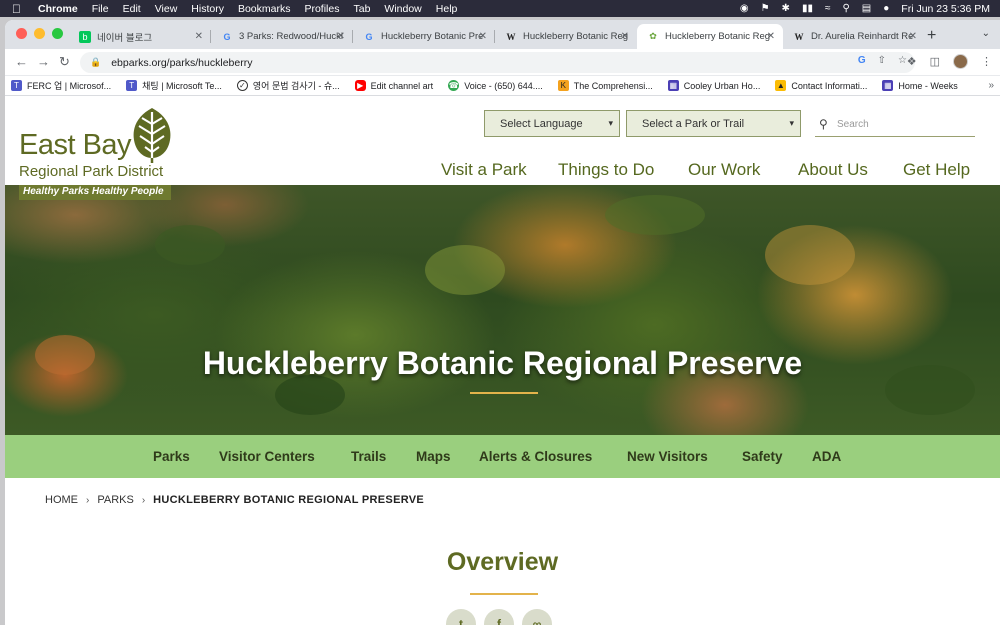 This screenshot has height=625, width=1000. I want to click on forward-arrow-icon: →, so click(43, 61).